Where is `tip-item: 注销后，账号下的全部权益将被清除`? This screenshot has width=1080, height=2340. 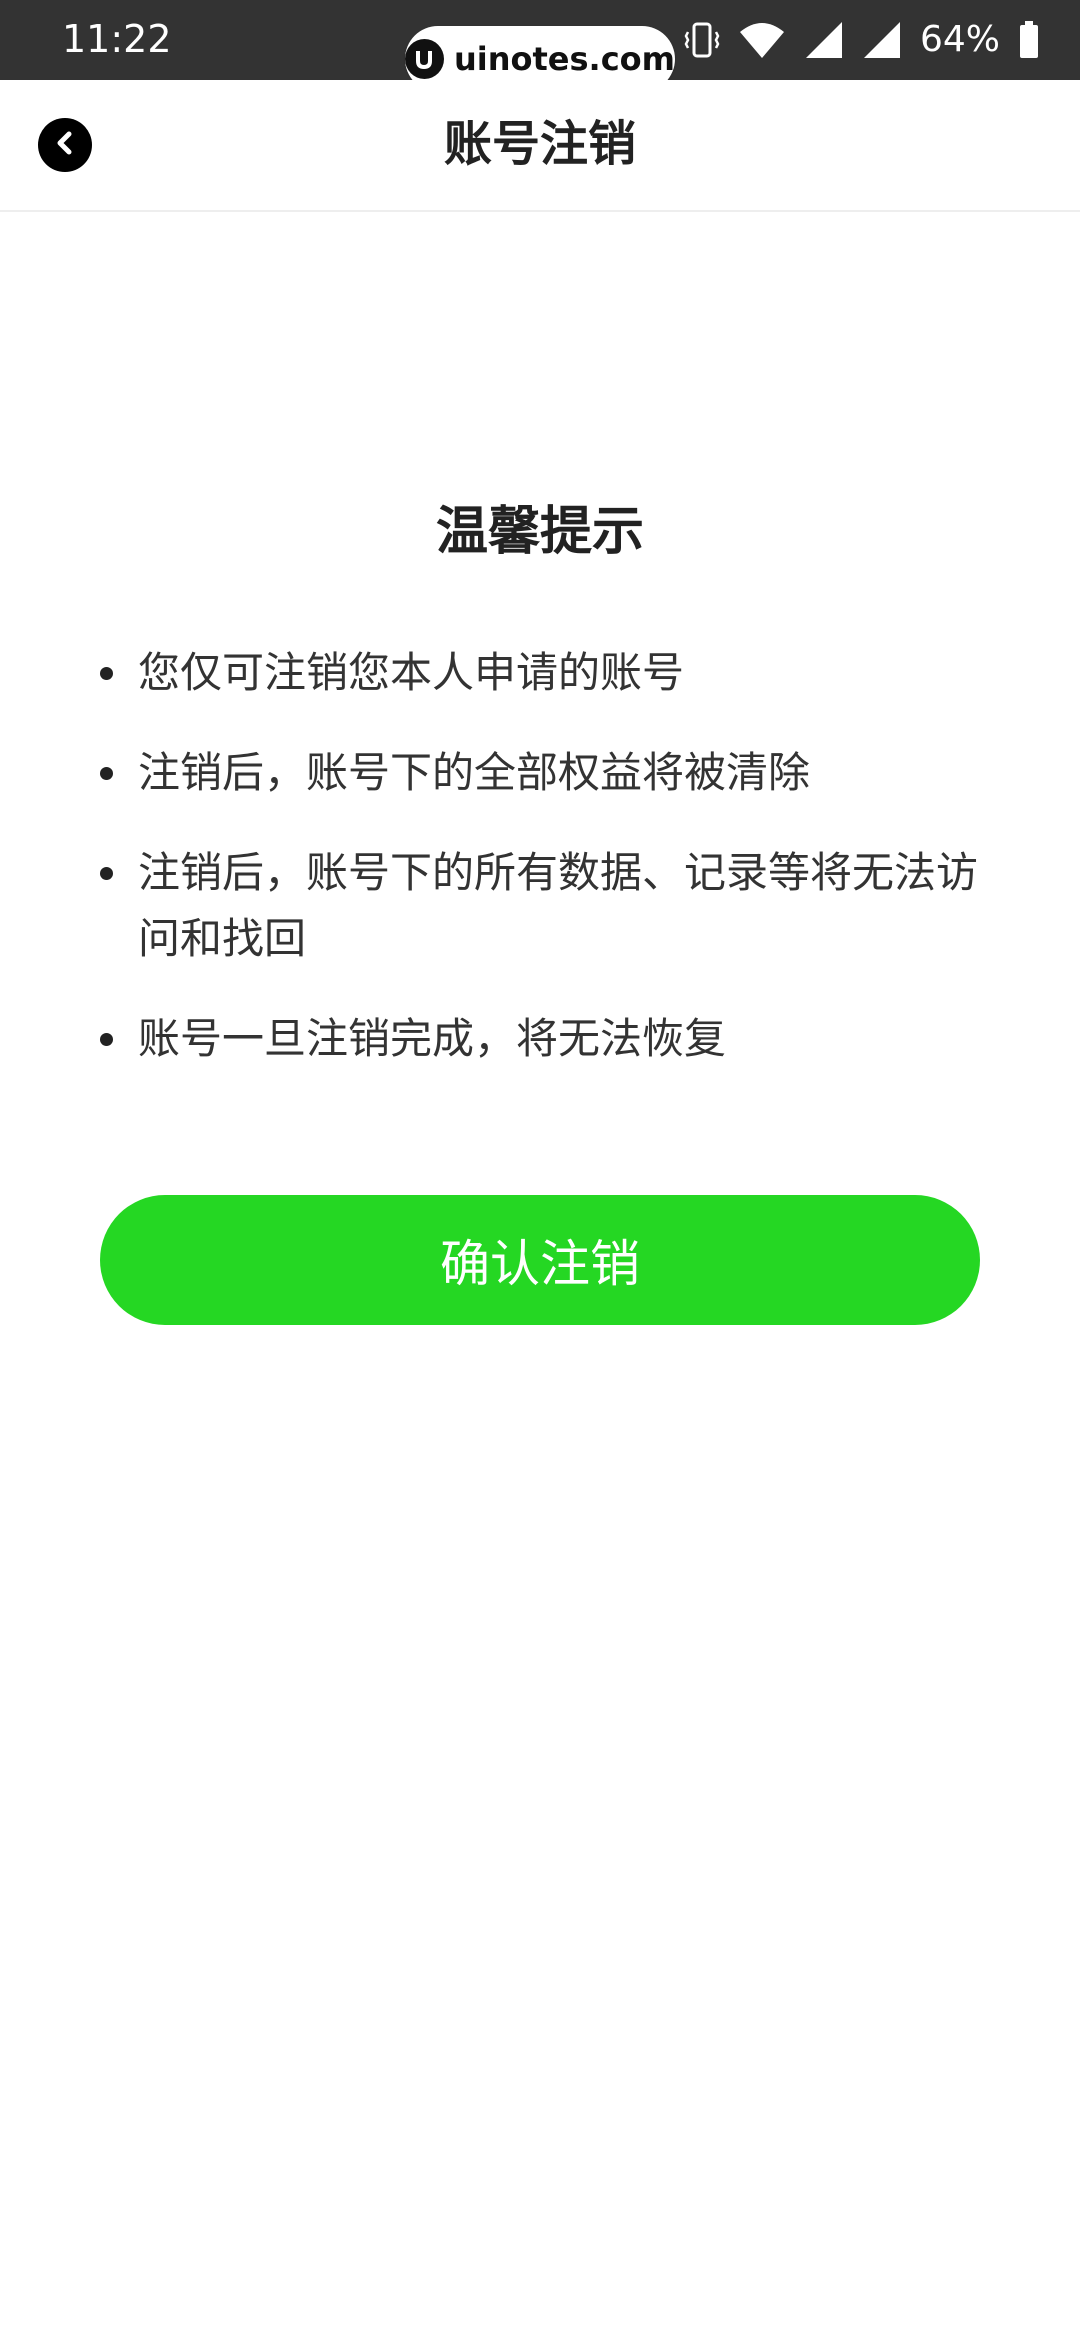 tip-item: 注销后，账号下的全部权益将被清除 is located at coordinates (540, 773).